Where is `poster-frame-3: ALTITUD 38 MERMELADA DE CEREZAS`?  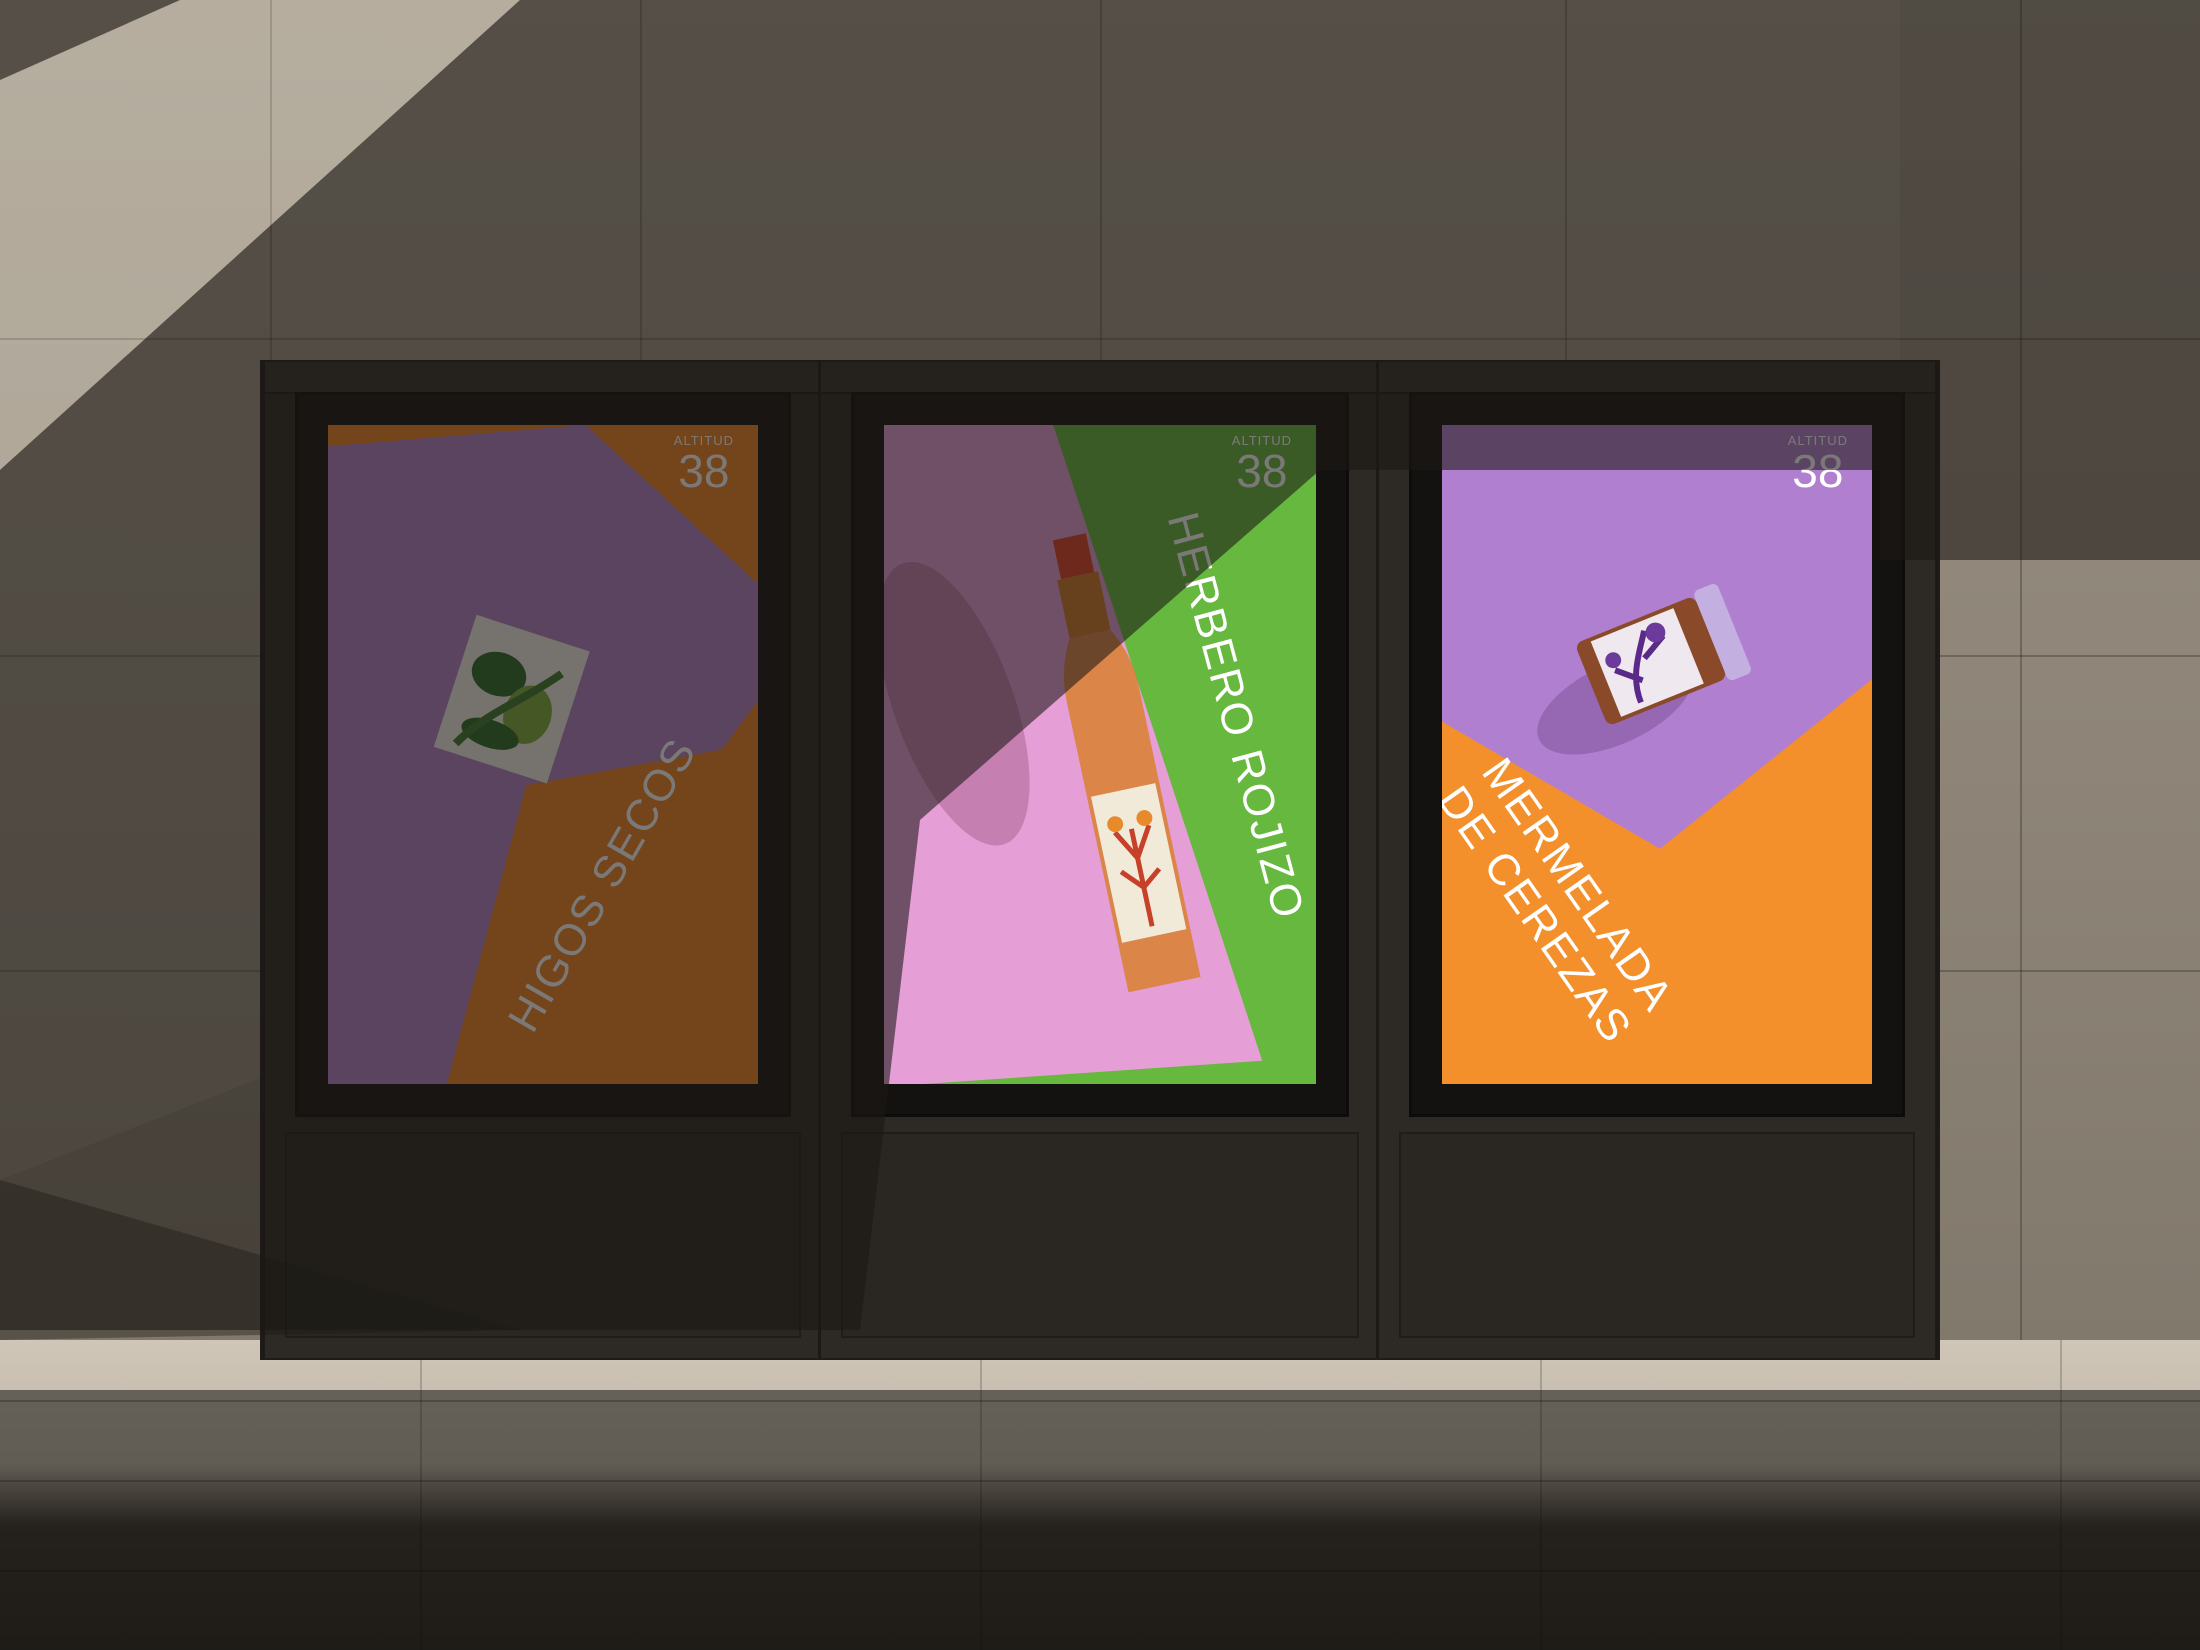
poster-frame-3: ALTITUD 38 MERMELADA DE CEREZAS is located at coordinates (1657, 754).